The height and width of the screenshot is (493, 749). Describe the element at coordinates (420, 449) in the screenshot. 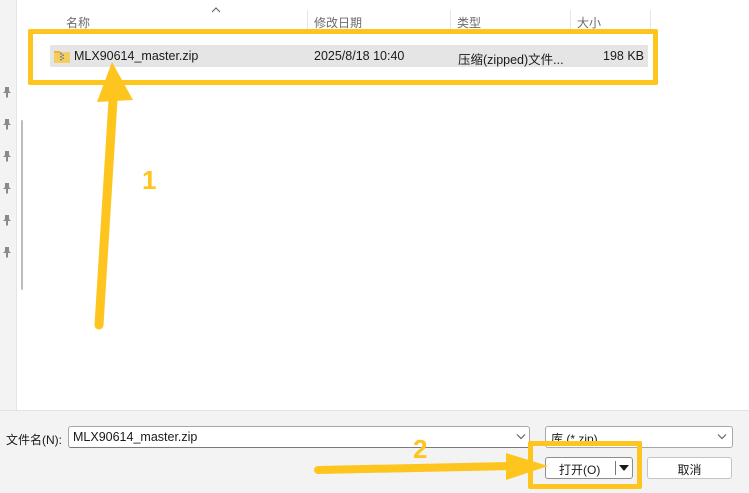

I see `step-2-label: 2` at that location.